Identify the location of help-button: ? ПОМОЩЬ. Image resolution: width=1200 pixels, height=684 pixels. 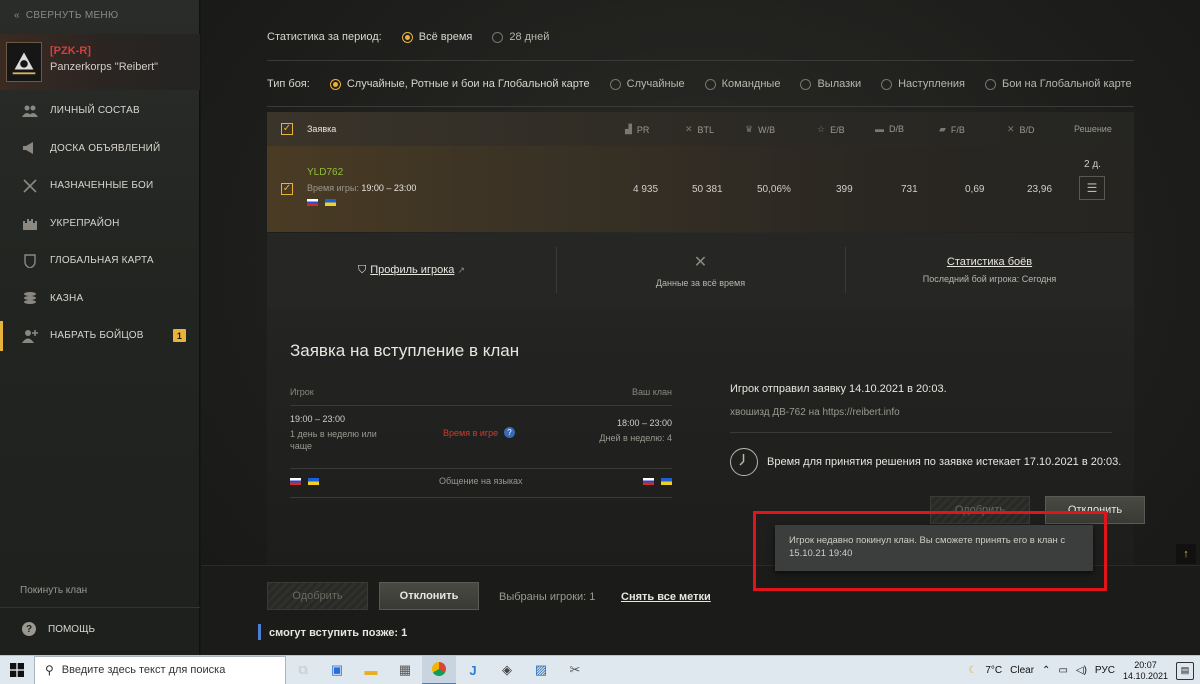
(58, 629).